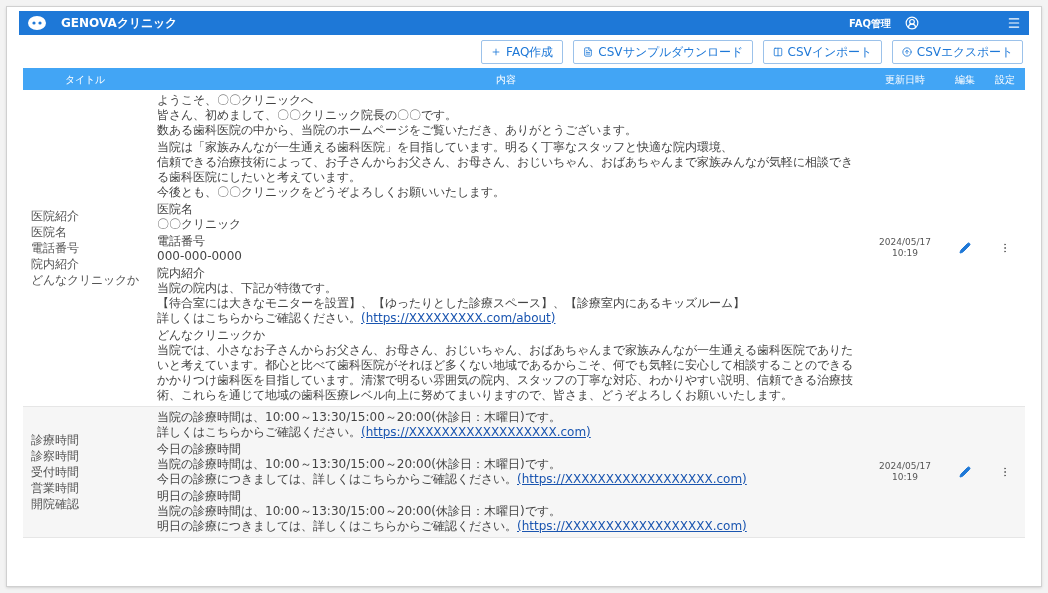 The width and height of the screenshot is (1048, 593). Describe the element at coordinates (397, 130) in the screenshot. I see `content-text: 数ある歯科医院の中から、当院のホームページをご覧いただき、ありがとうございます。` at that location.